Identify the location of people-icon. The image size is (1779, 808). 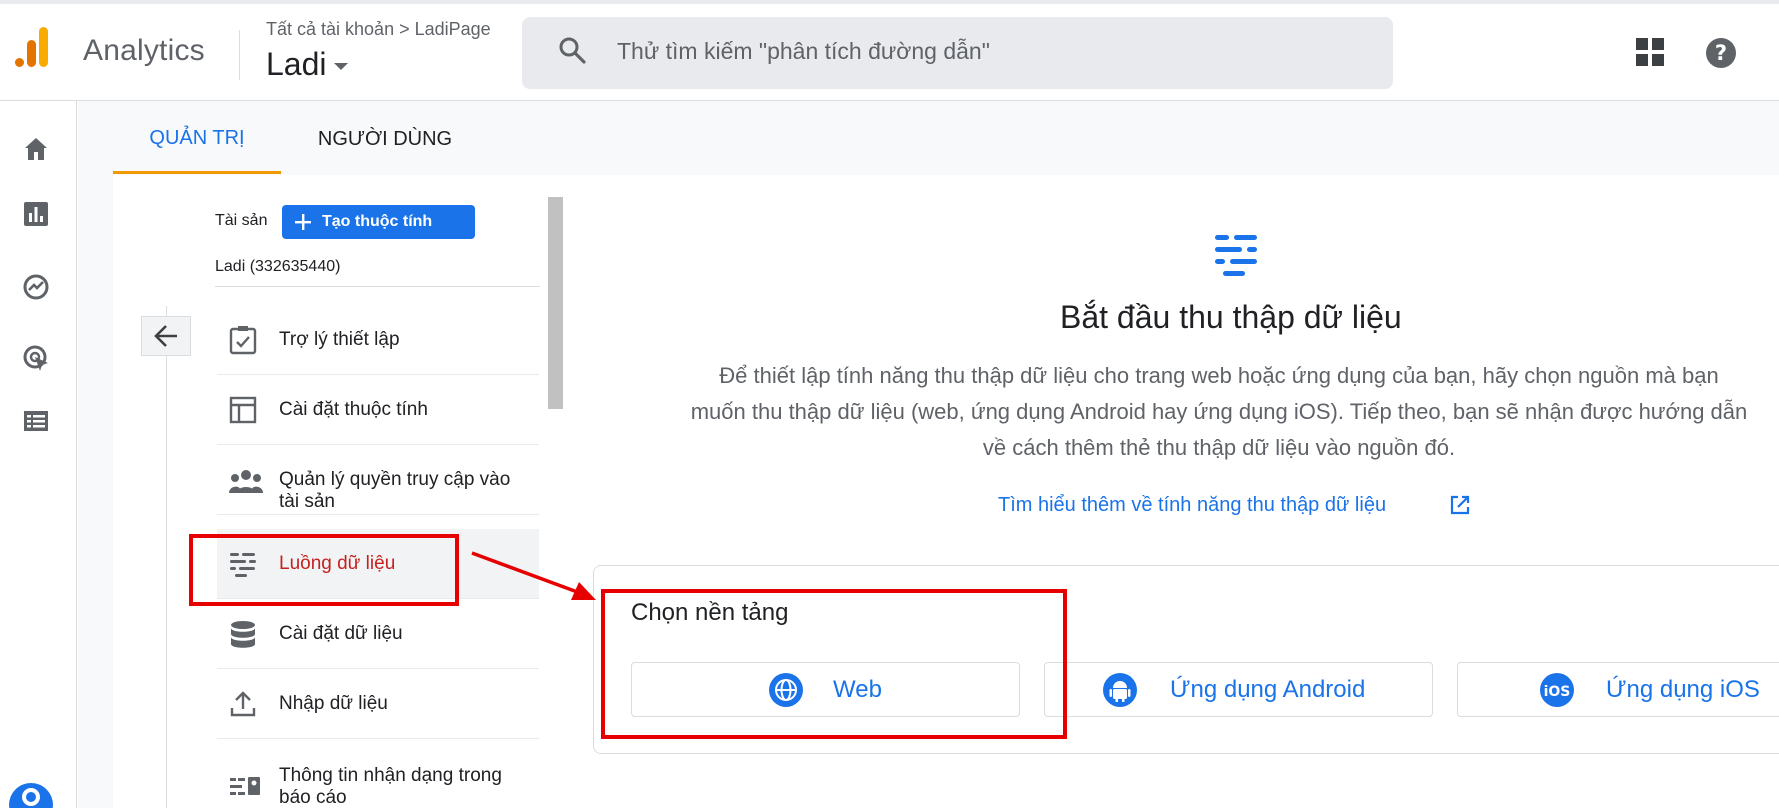
(246, 481).